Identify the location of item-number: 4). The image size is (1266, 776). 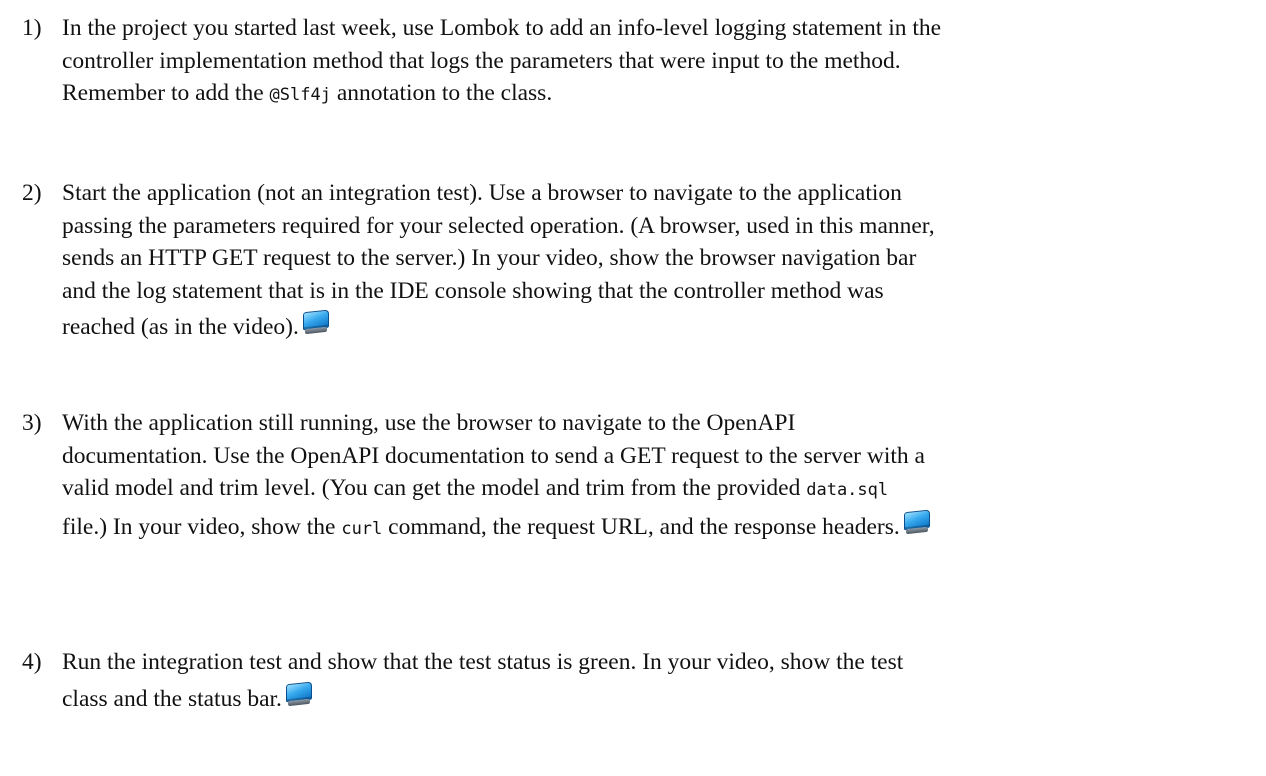
(32, 662).